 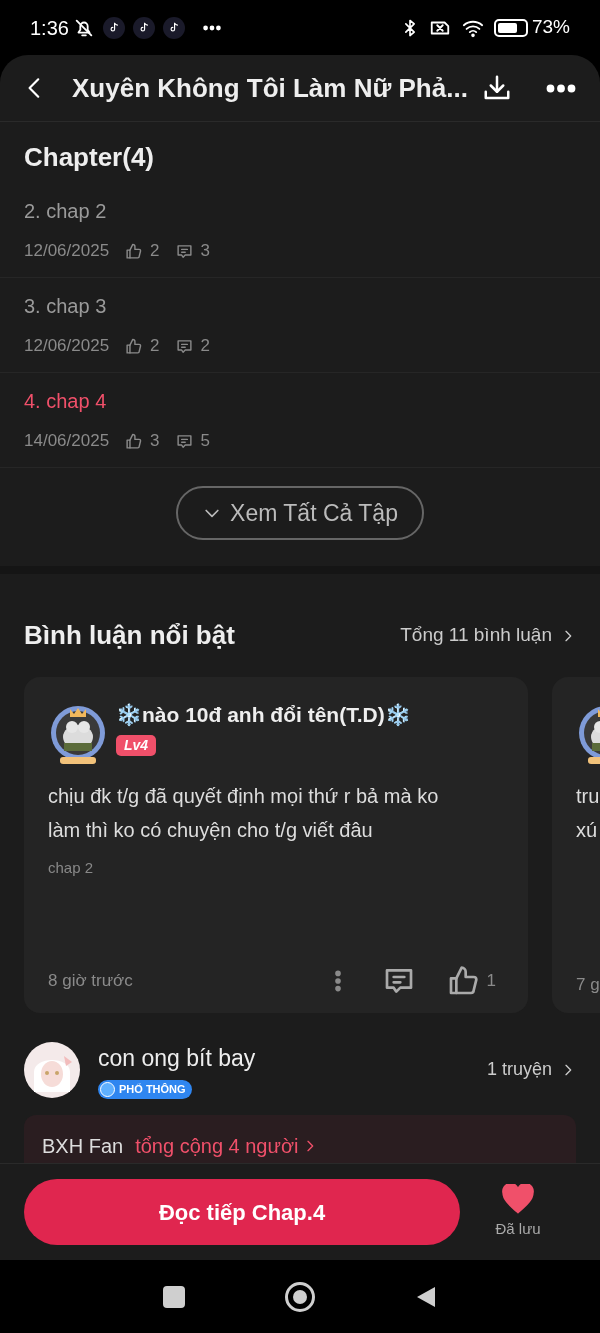 I want to click on chapter-item: 4. chap 4 14/06/2025 3 5, so click(x=300, y=420).